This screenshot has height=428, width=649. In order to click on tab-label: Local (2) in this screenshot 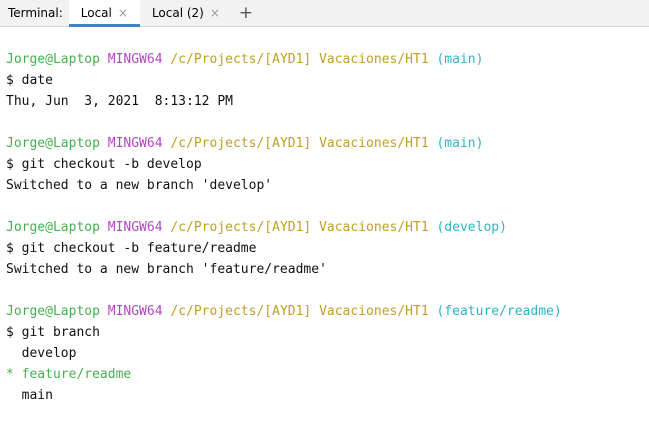, I will do `click(177, 13)`.